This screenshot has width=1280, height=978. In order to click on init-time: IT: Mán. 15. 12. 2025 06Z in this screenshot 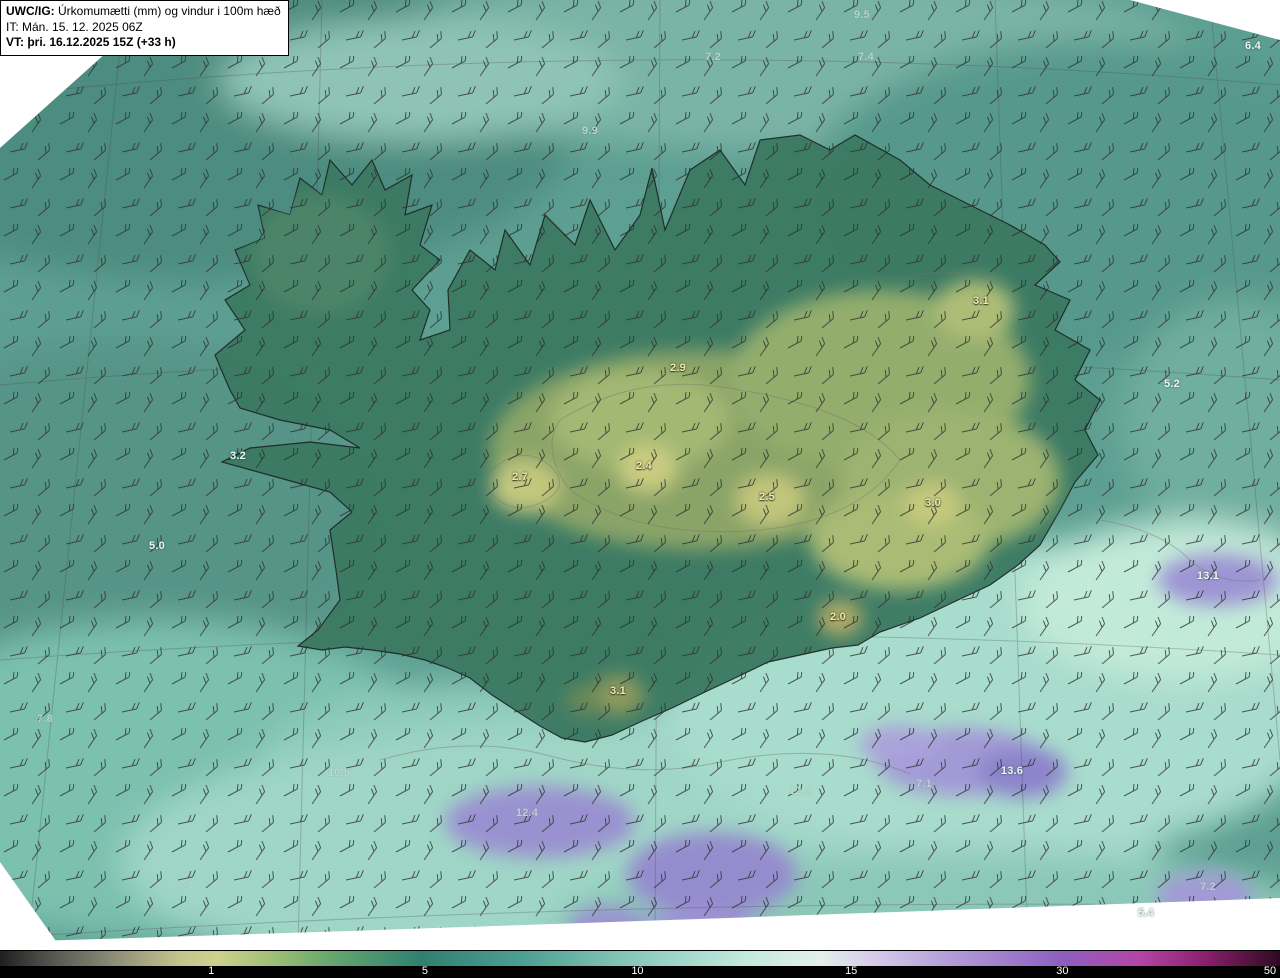, I will do `click(74, 26)`.